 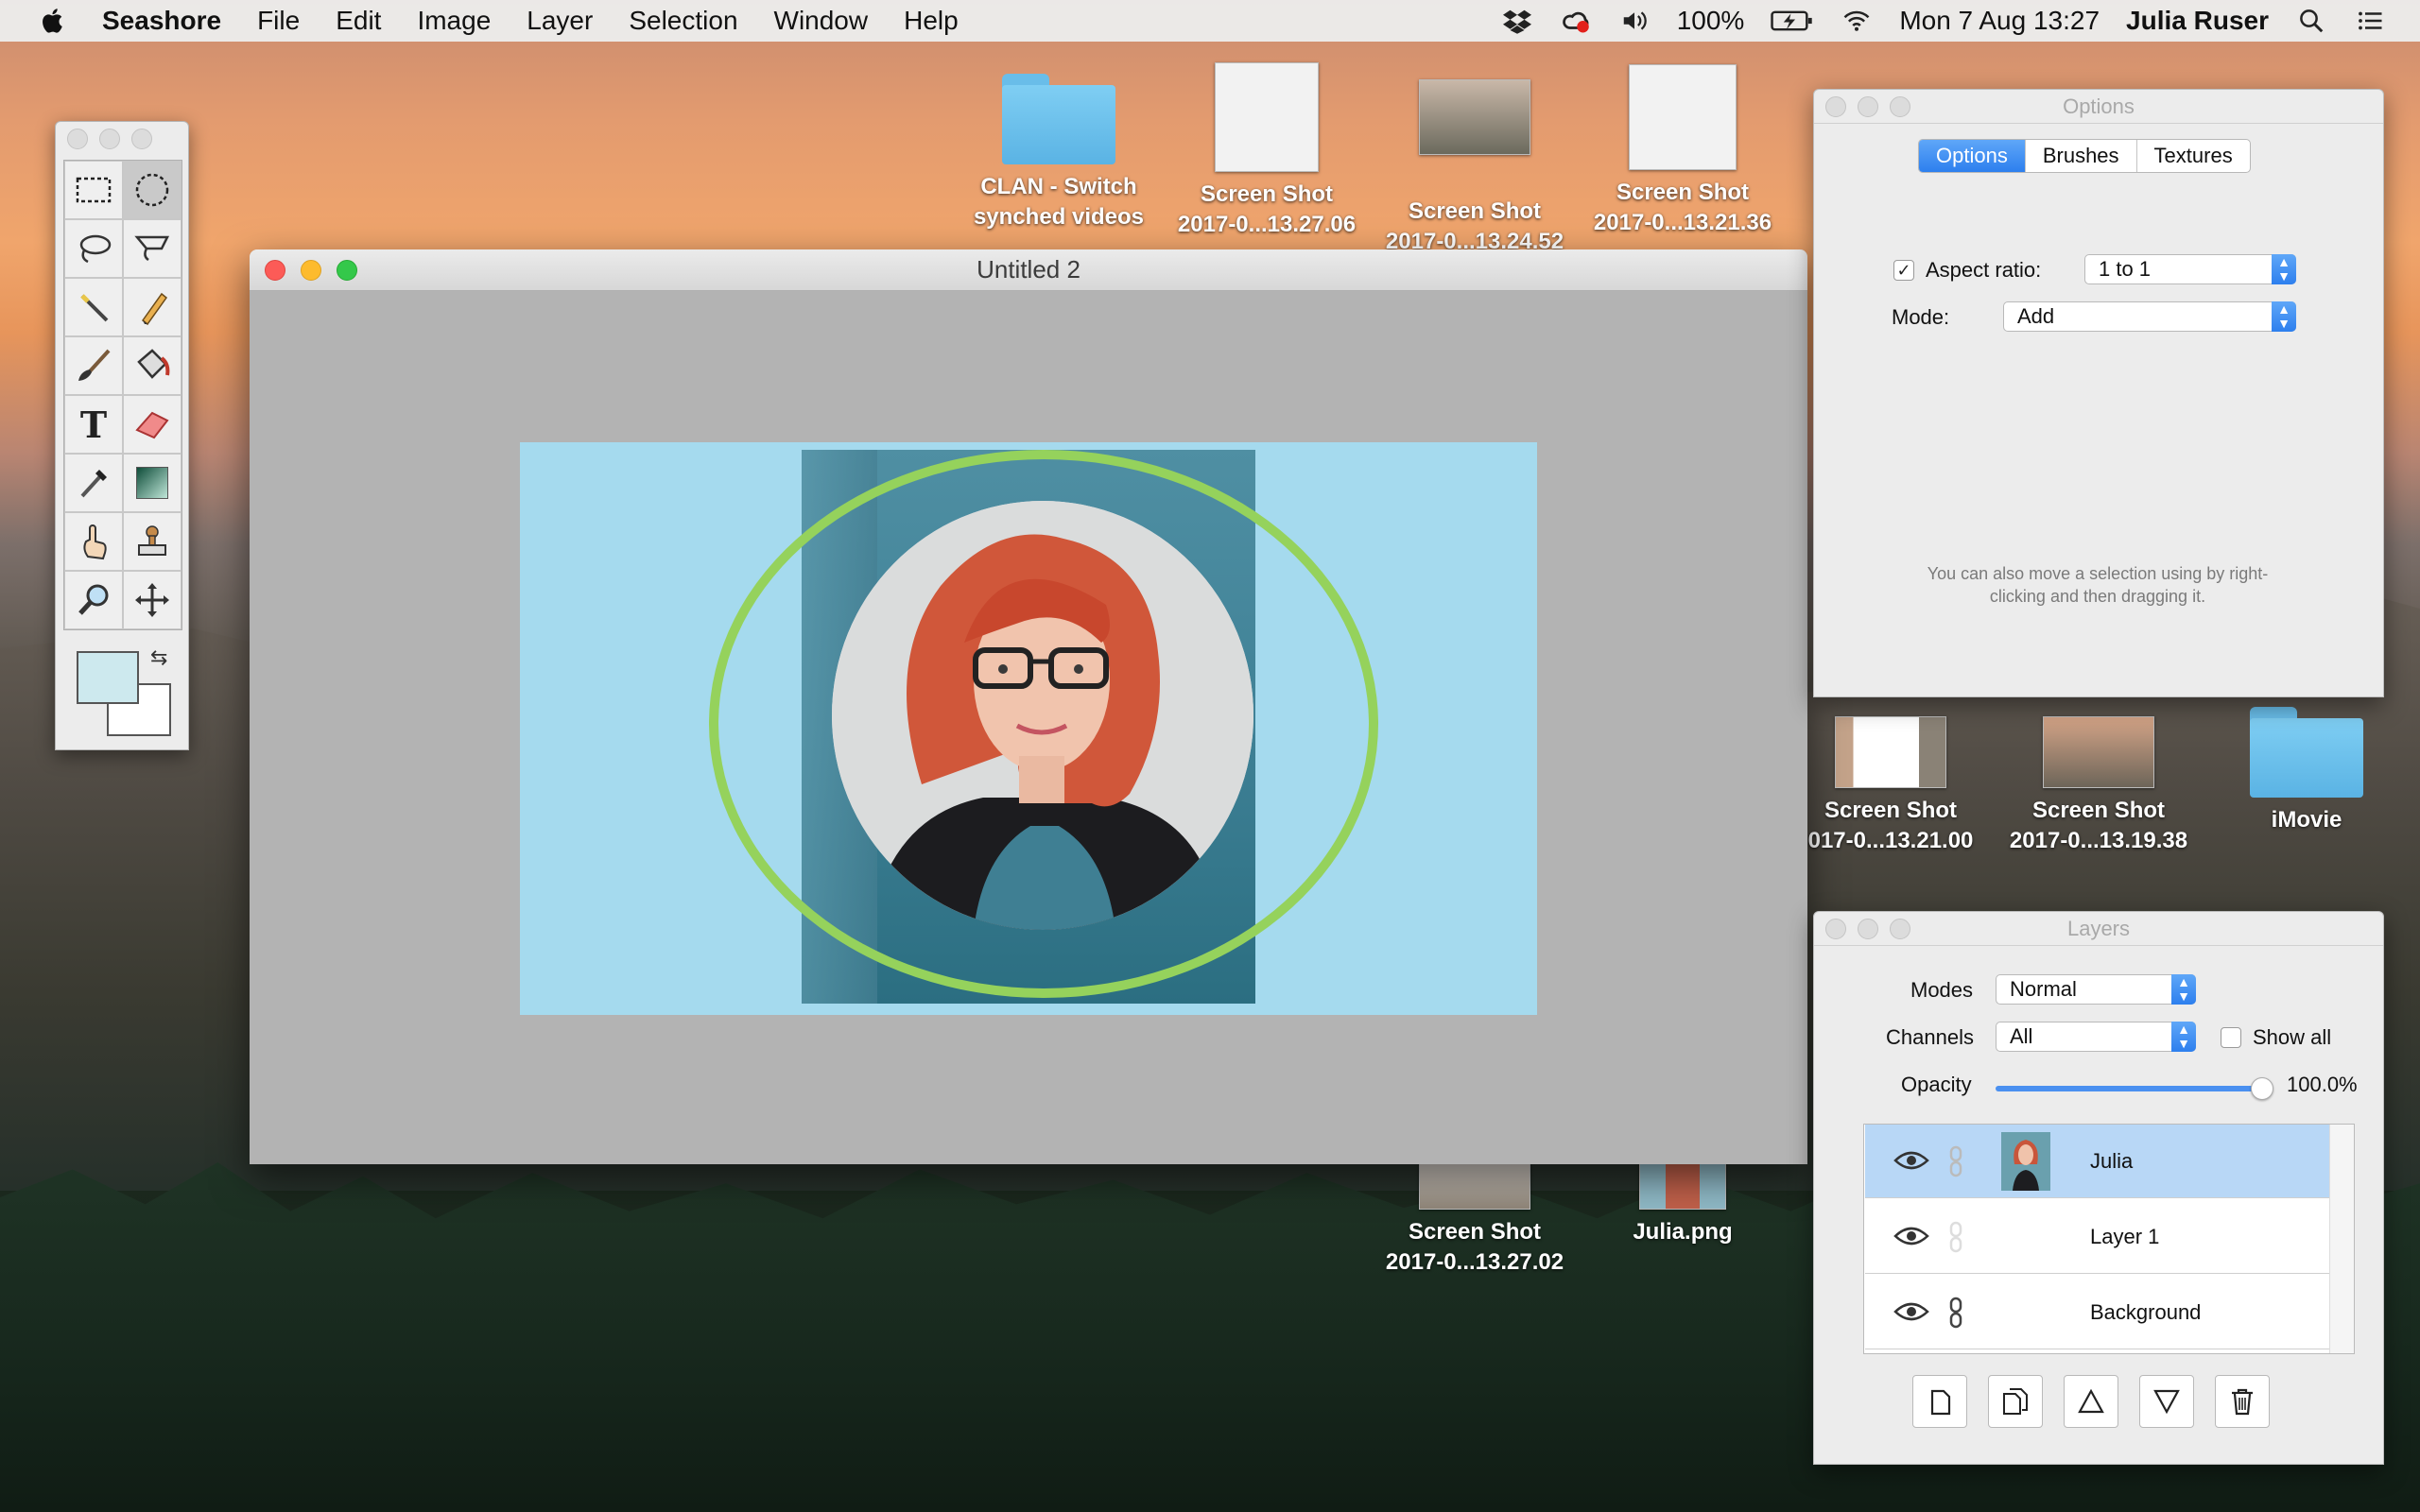 I want to click on menu-image: Image, so click(x=454, y=21).